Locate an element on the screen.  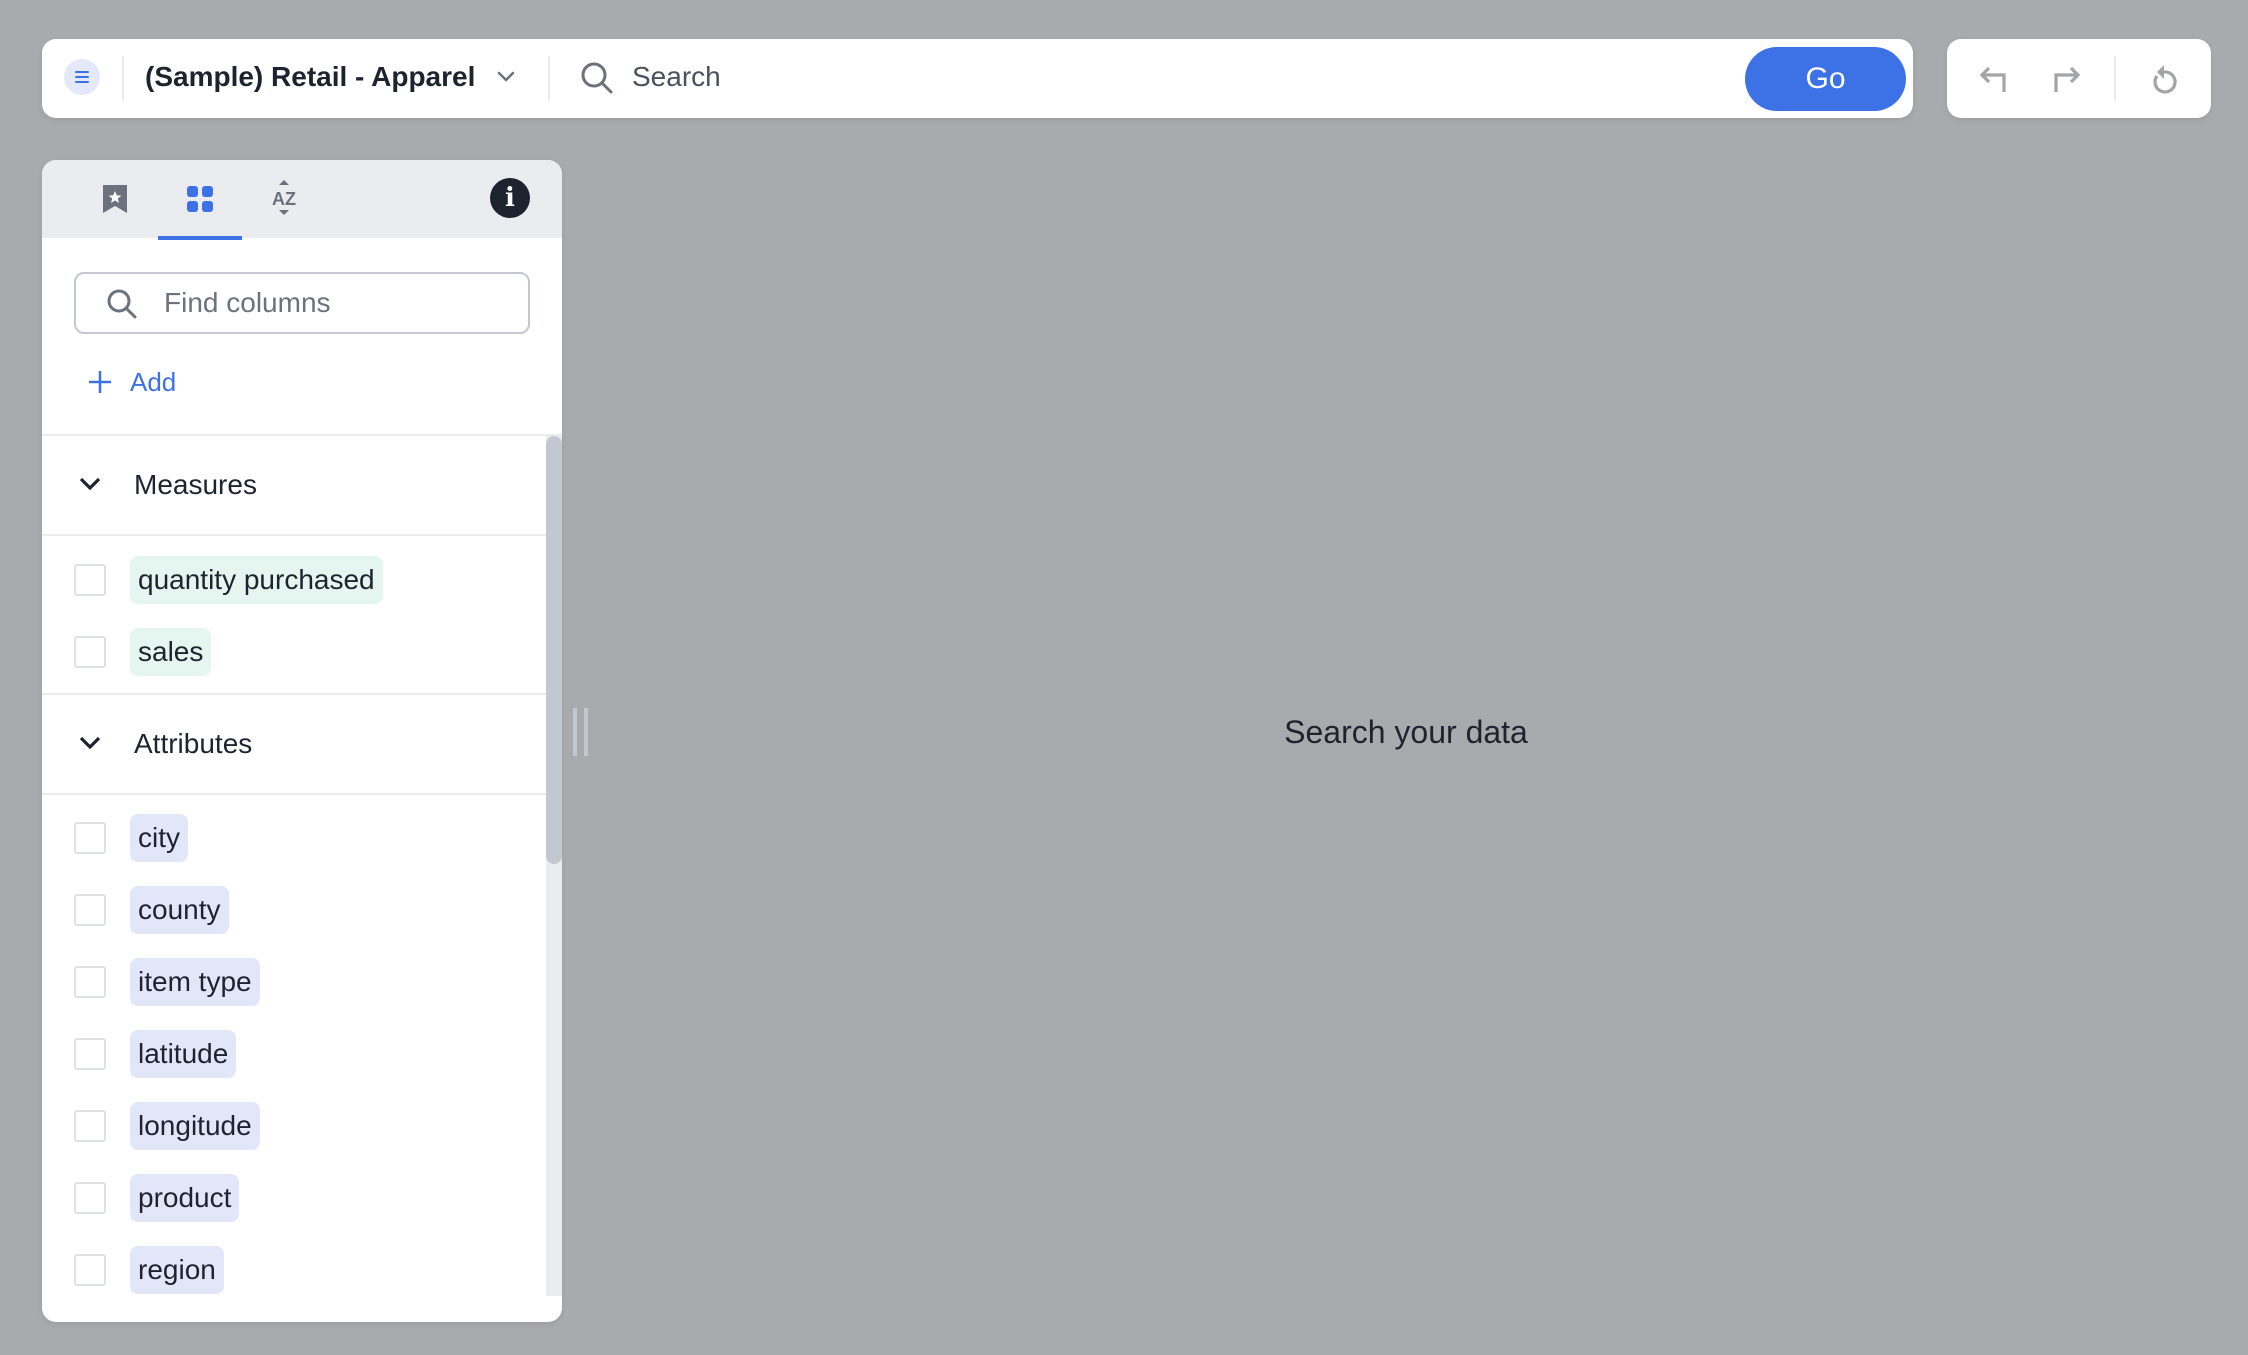
grid-icon is located at coordinates (200, 199).